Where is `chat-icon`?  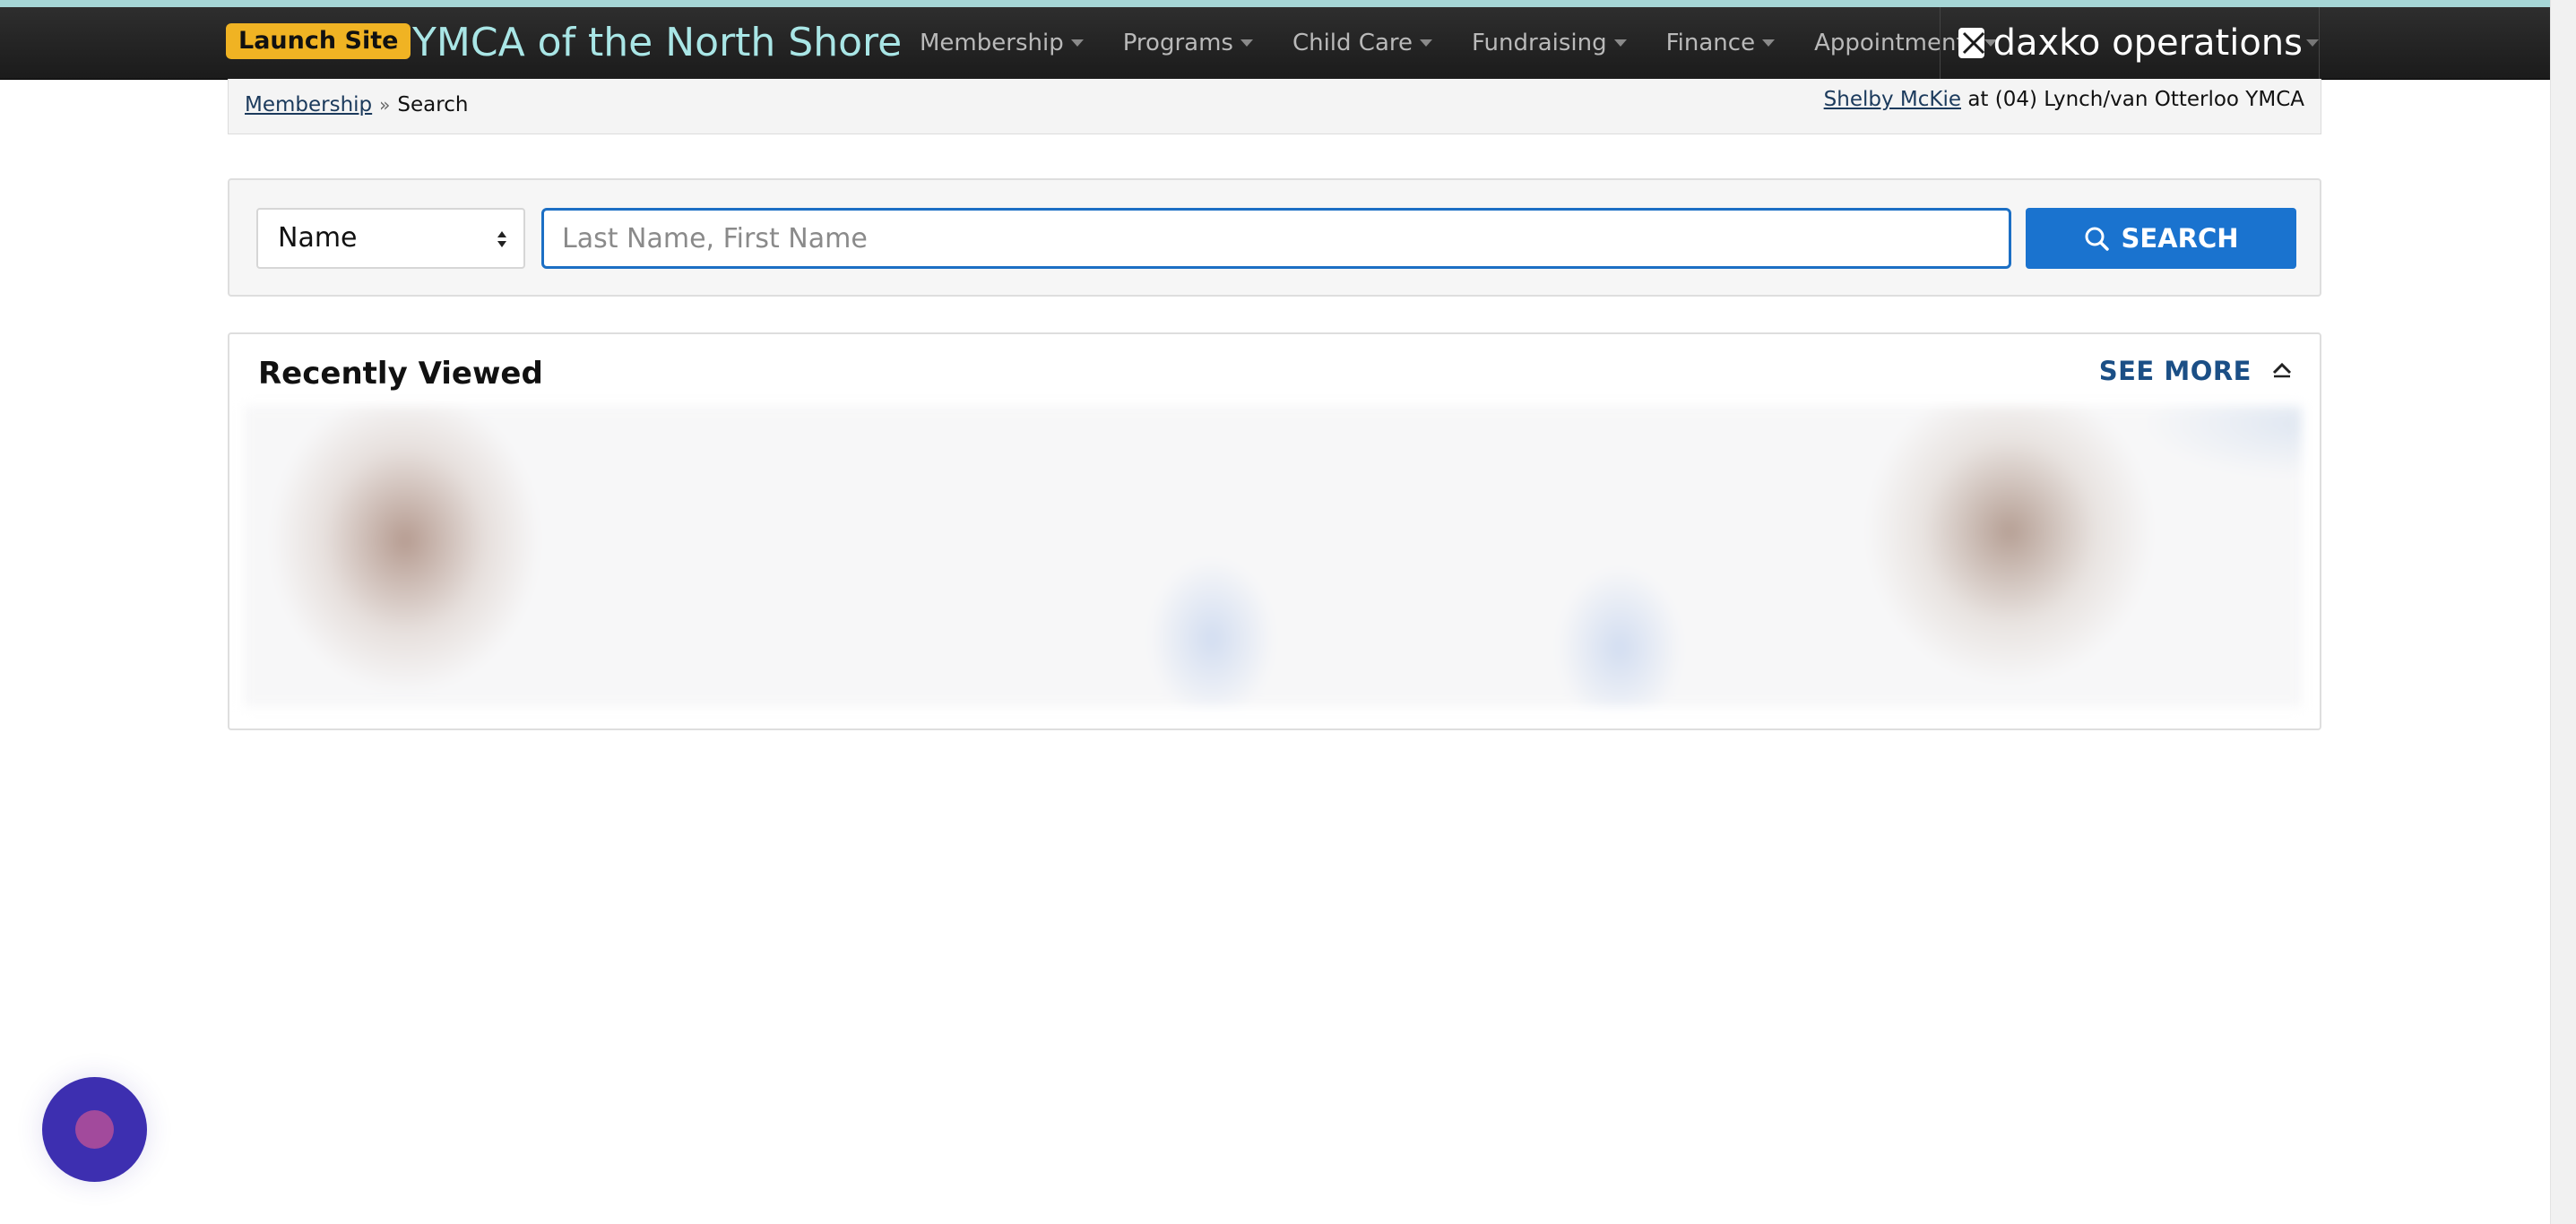 chat-icon is located at coordinates (94, 1129).